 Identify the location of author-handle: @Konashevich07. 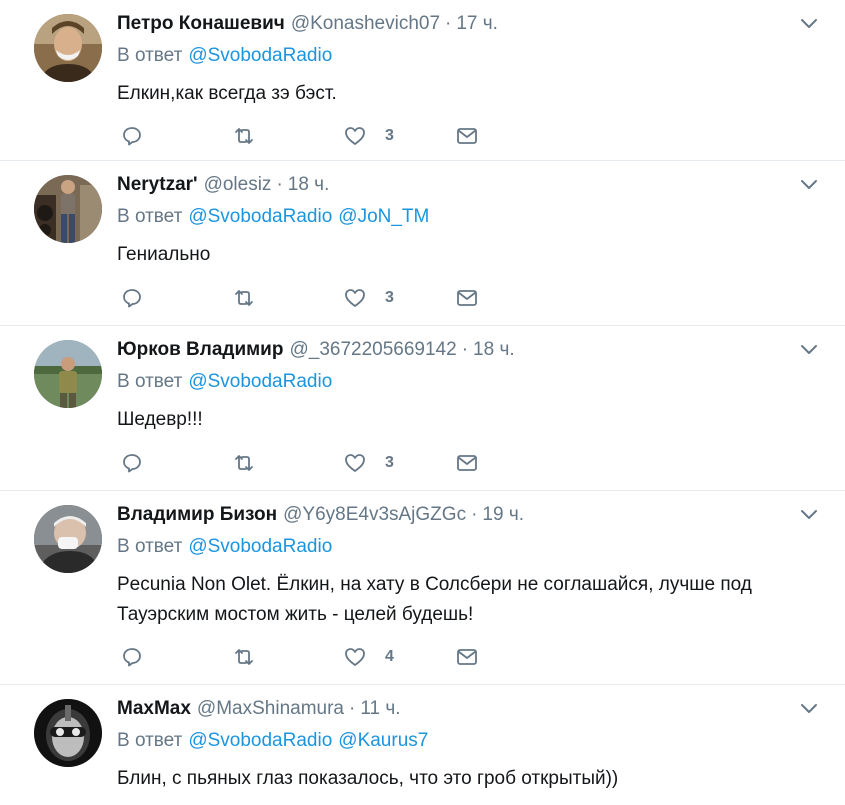
(365, 23).